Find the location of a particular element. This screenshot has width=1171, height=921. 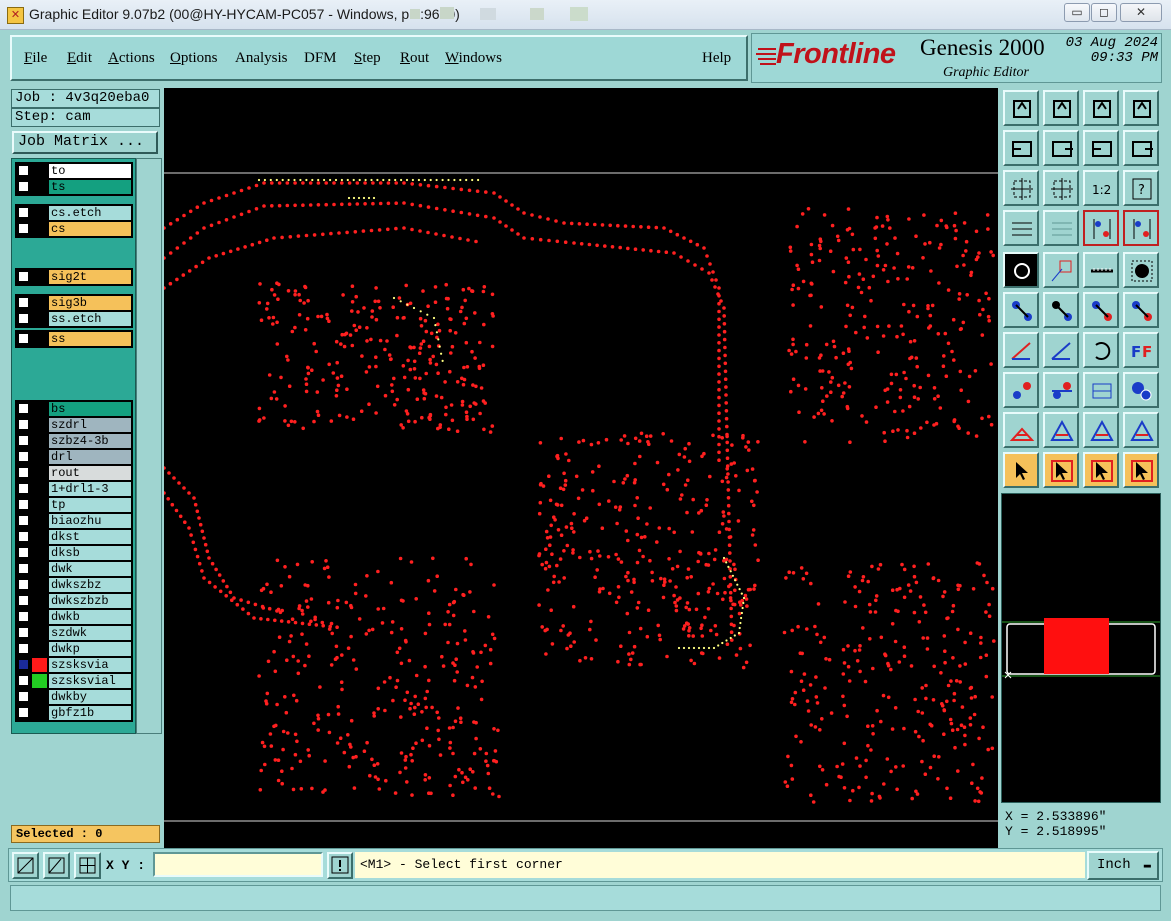

menu-help: Help is located at coordinates (716, 58).